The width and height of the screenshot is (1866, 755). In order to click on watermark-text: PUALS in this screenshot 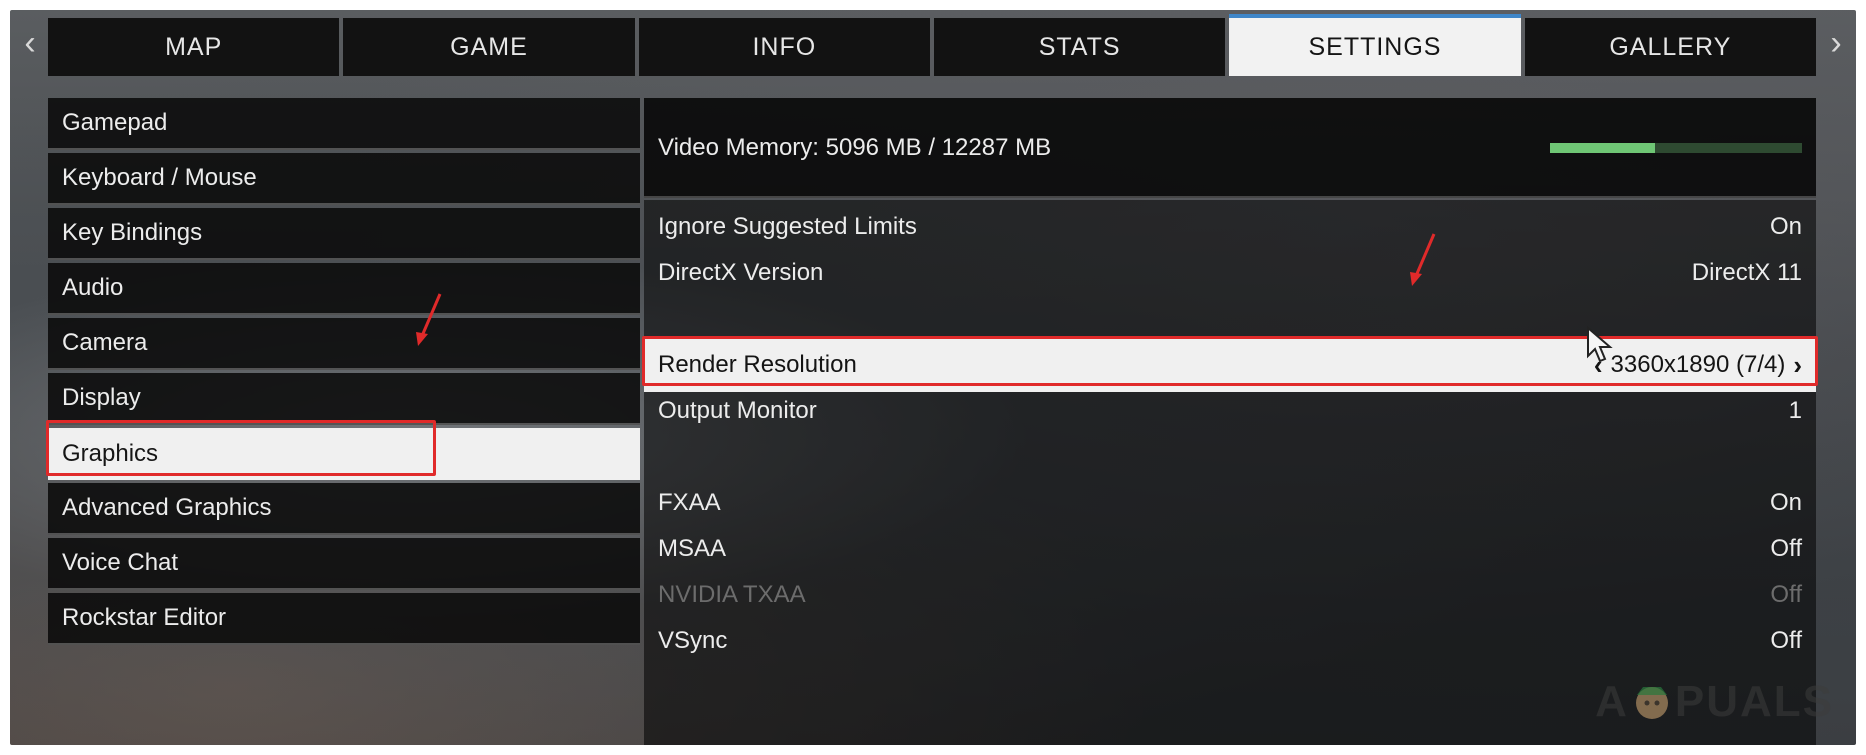, I will do `click(1754, 701)`.